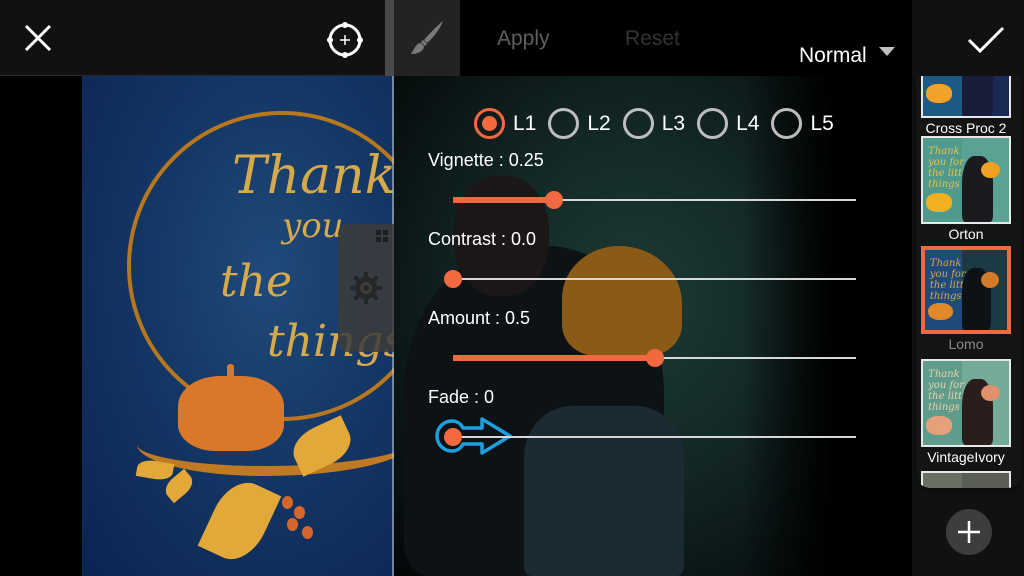  I want to click on gear-icon, so click(366, 288).